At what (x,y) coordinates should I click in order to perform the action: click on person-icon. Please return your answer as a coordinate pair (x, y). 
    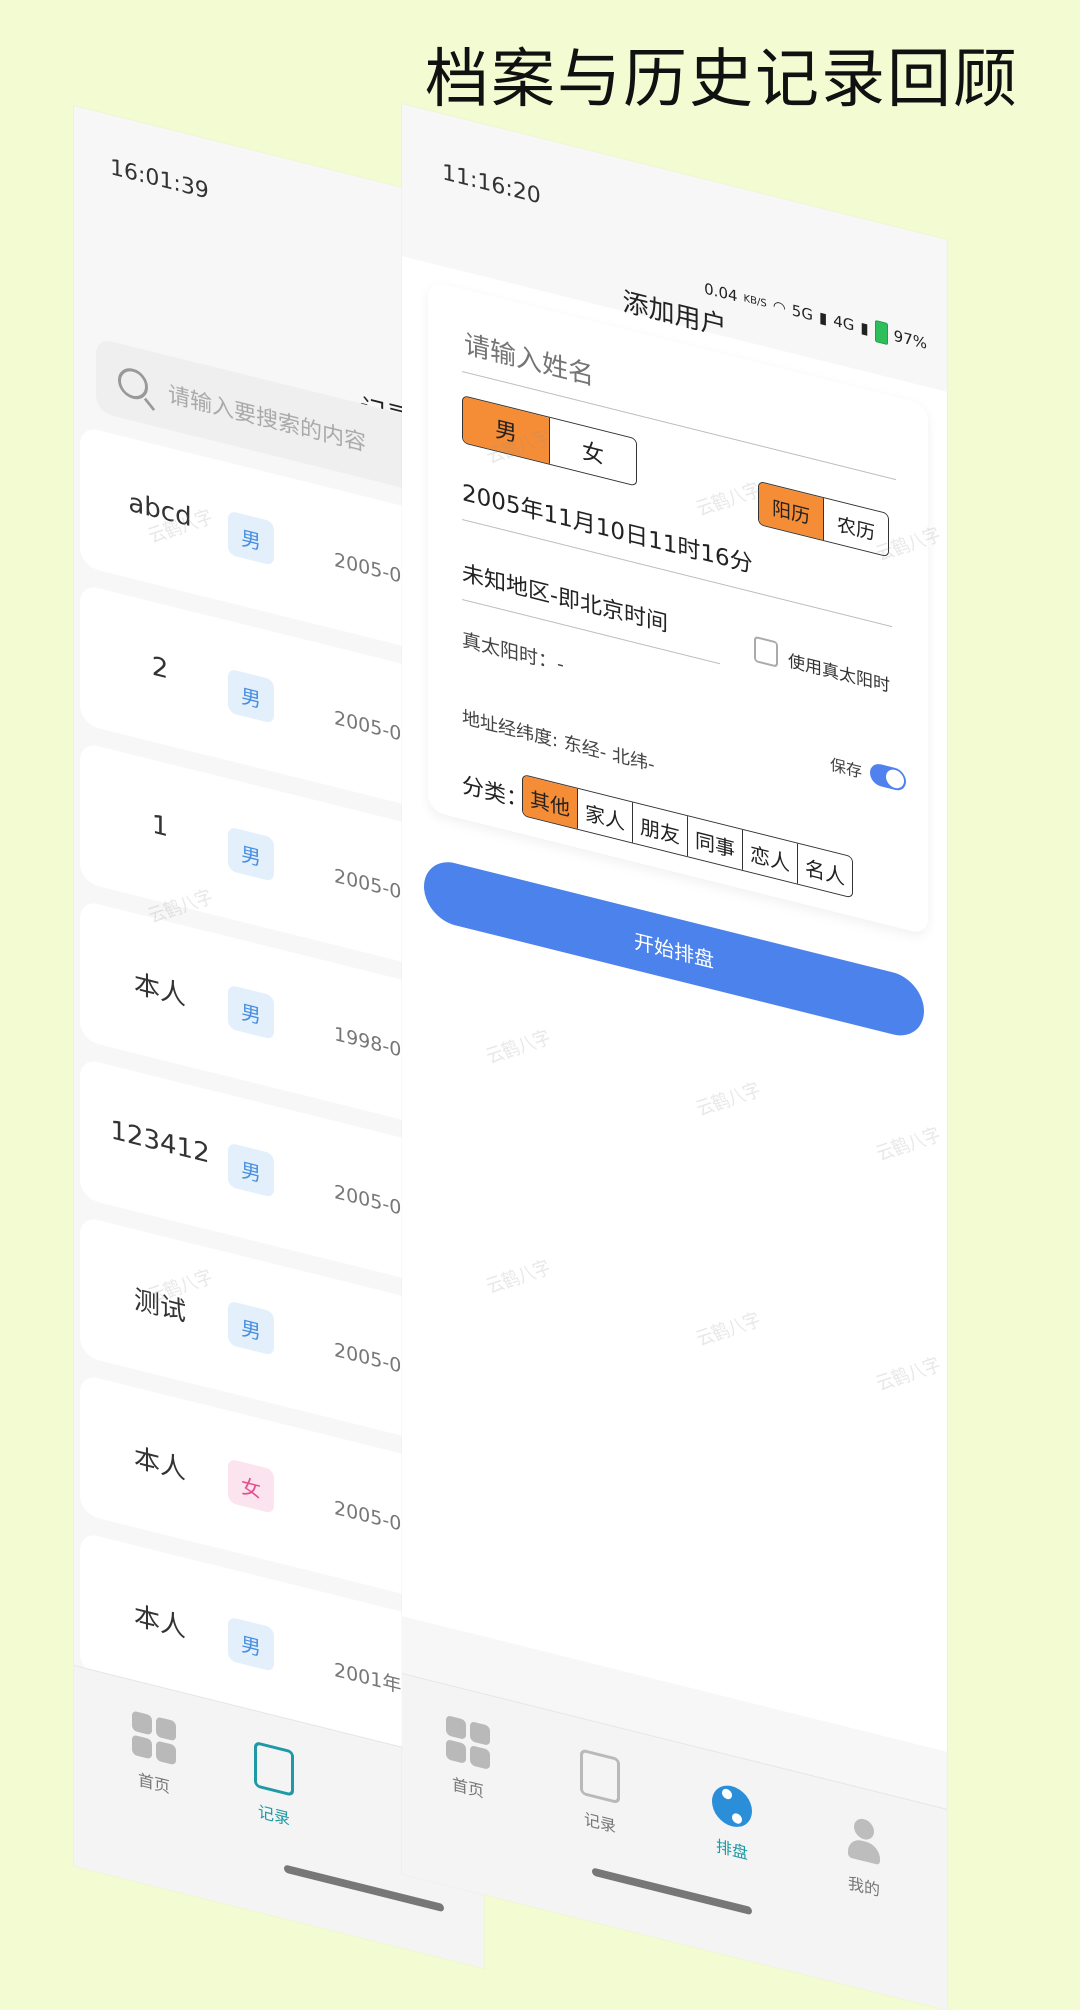
    Looking at the image, I should click on (864, 1841).